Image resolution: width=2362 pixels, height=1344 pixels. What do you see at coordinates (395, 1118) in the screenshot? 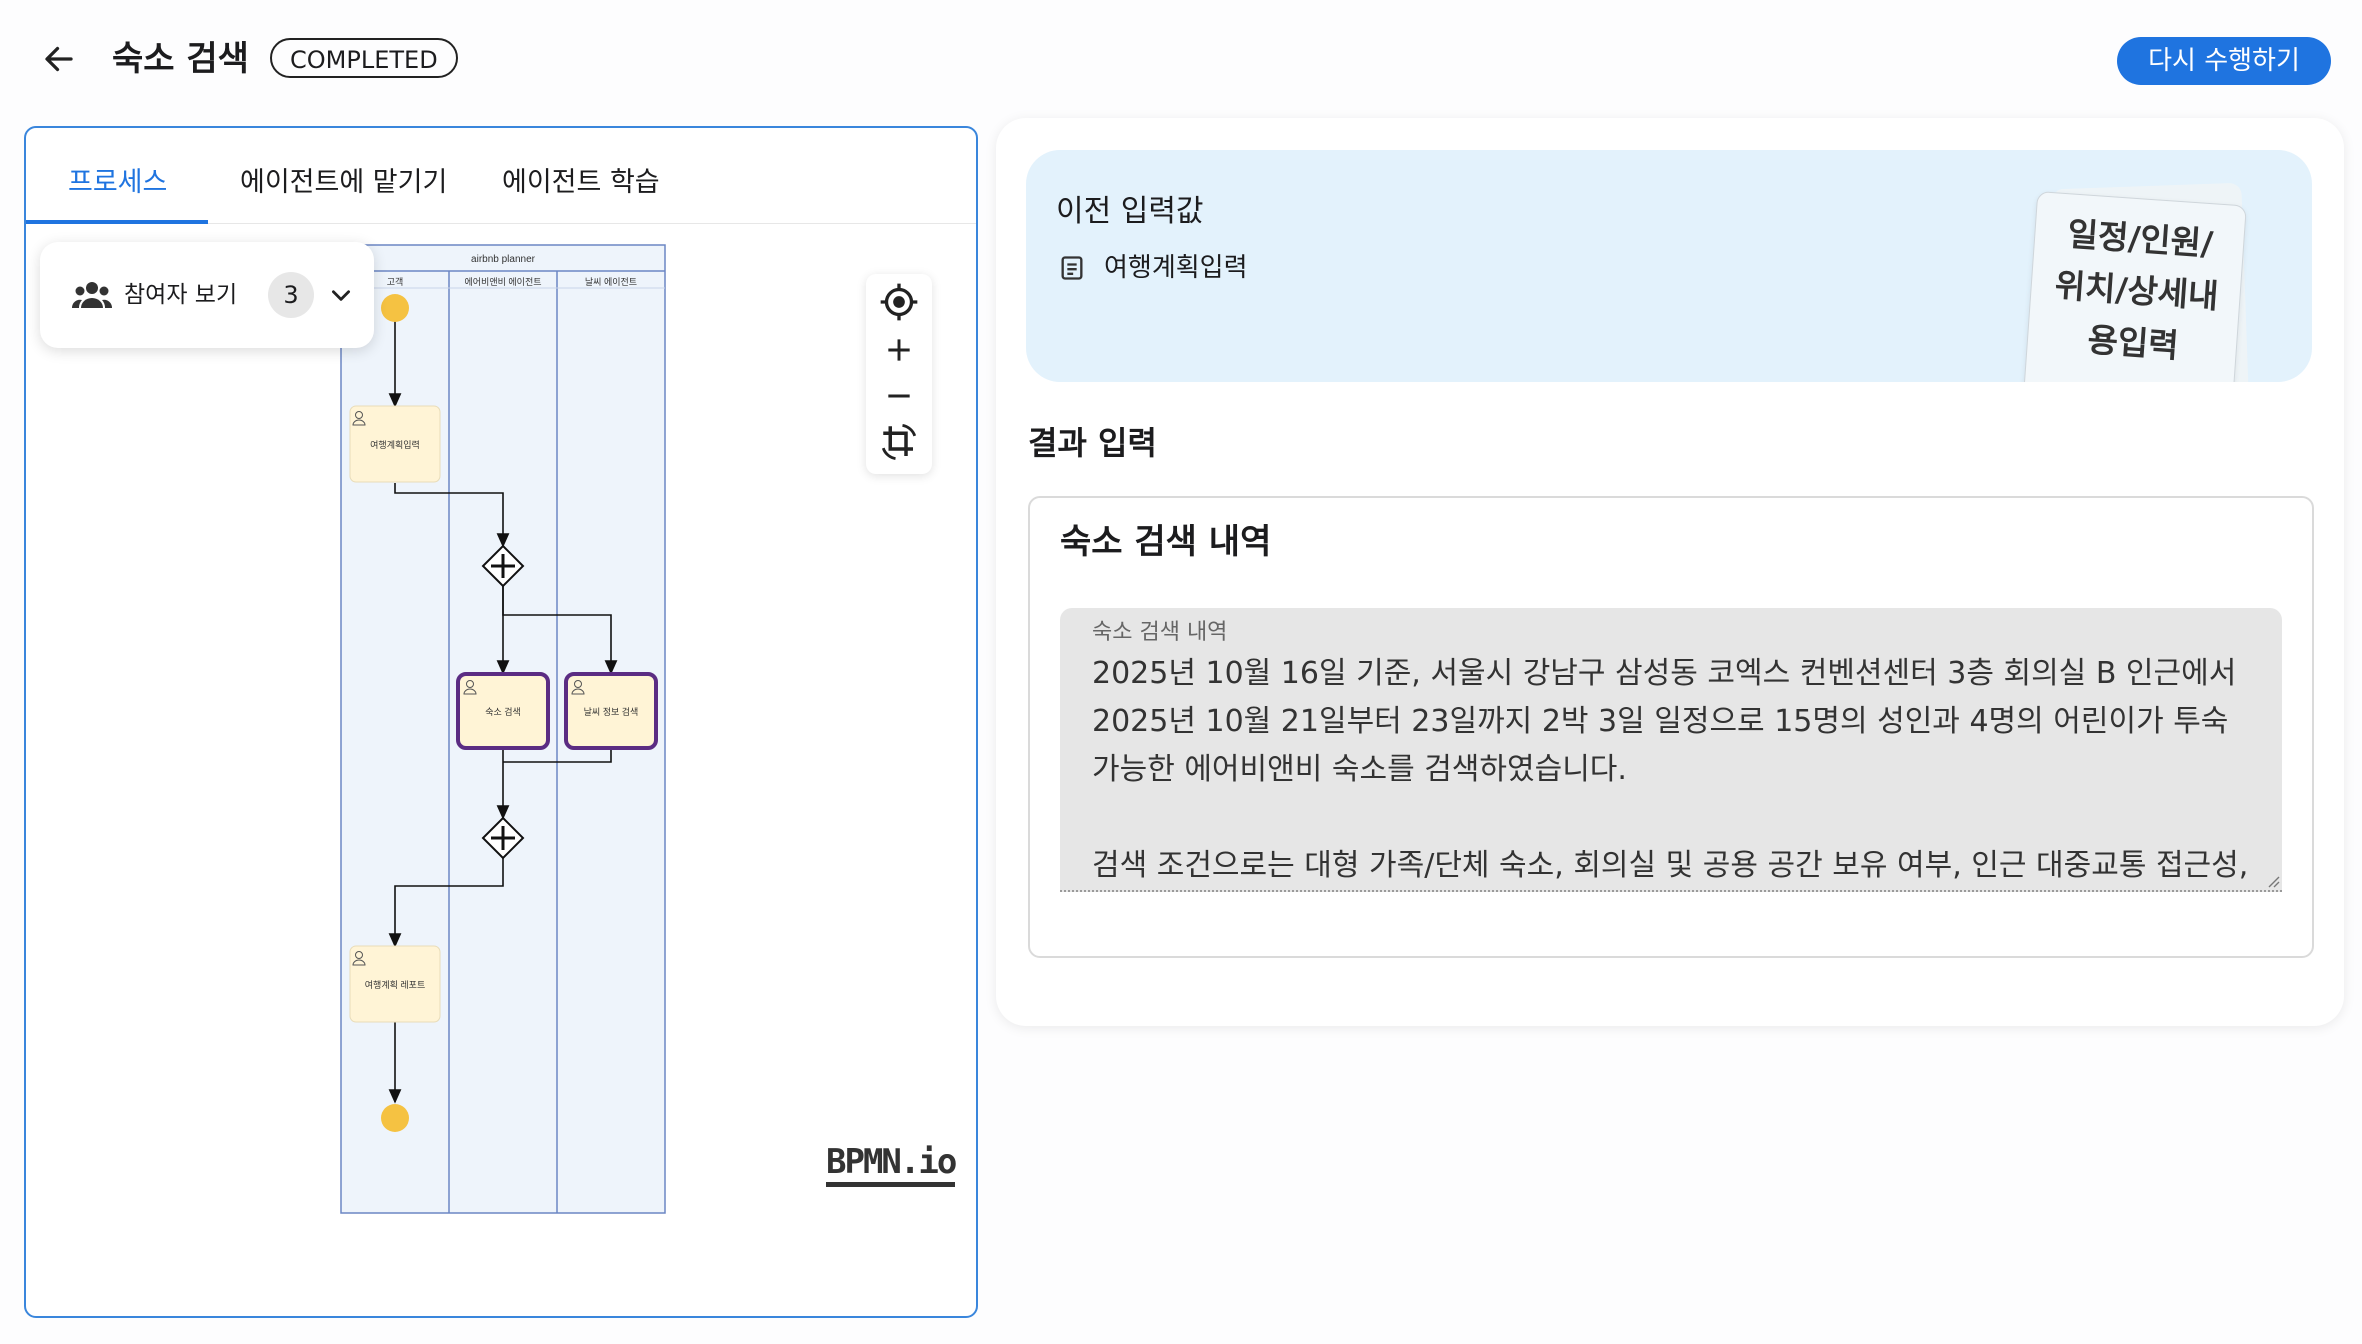
I see `end-event` at bounding box center [395, 1118].